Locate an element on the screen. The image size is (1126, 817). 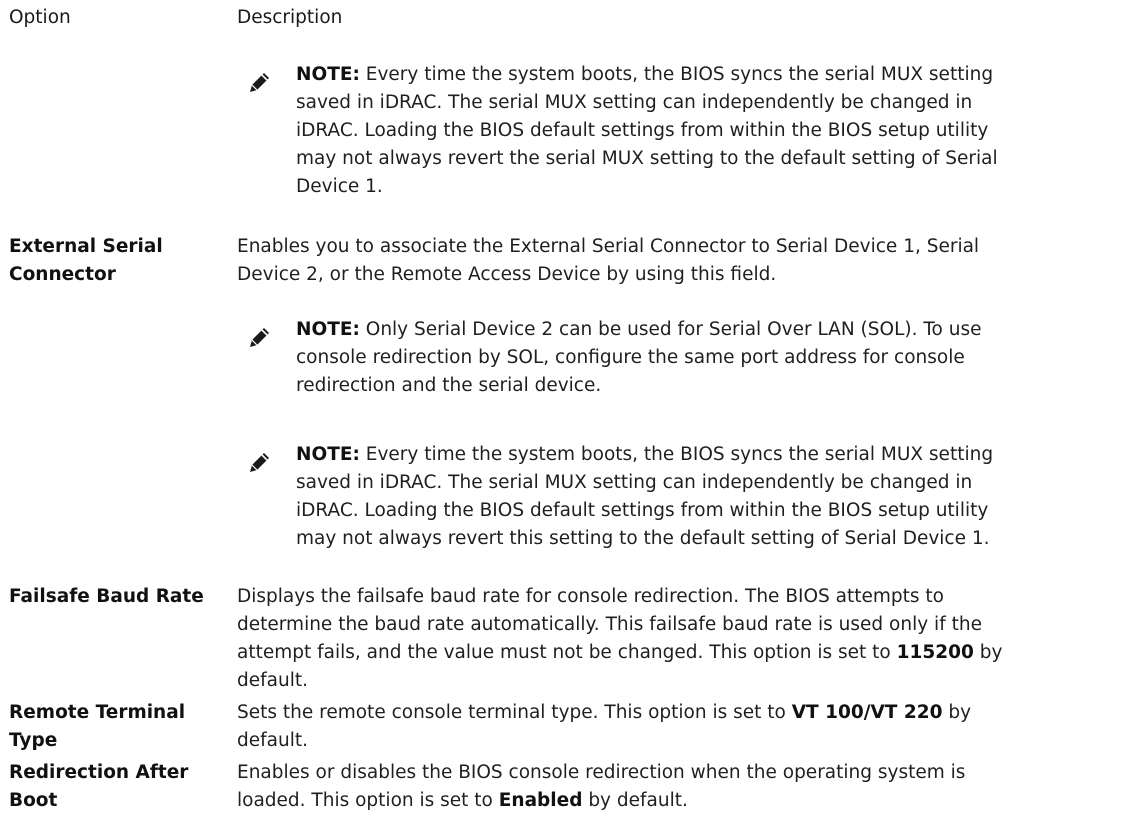
default-value-baud-rate: 115200 is located at coordinates (935, 652).